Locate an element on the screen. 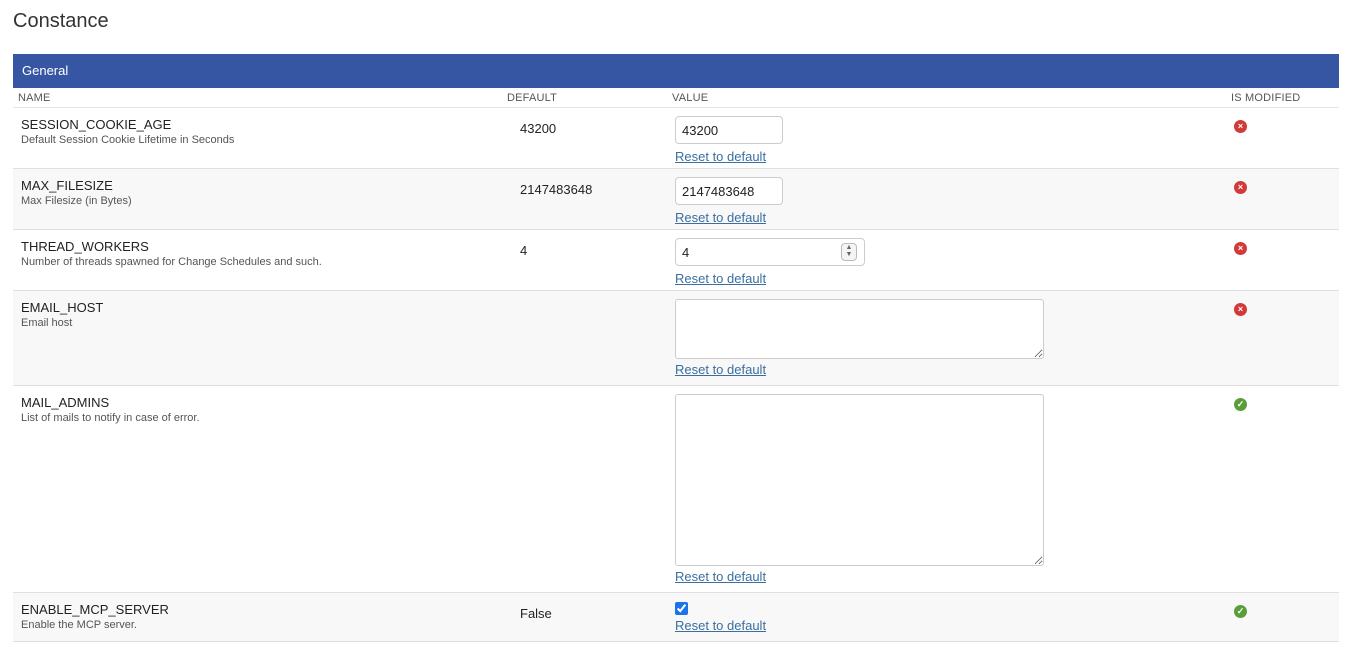  column-header-default: DEFAULT is located at coordinates (532, 98).